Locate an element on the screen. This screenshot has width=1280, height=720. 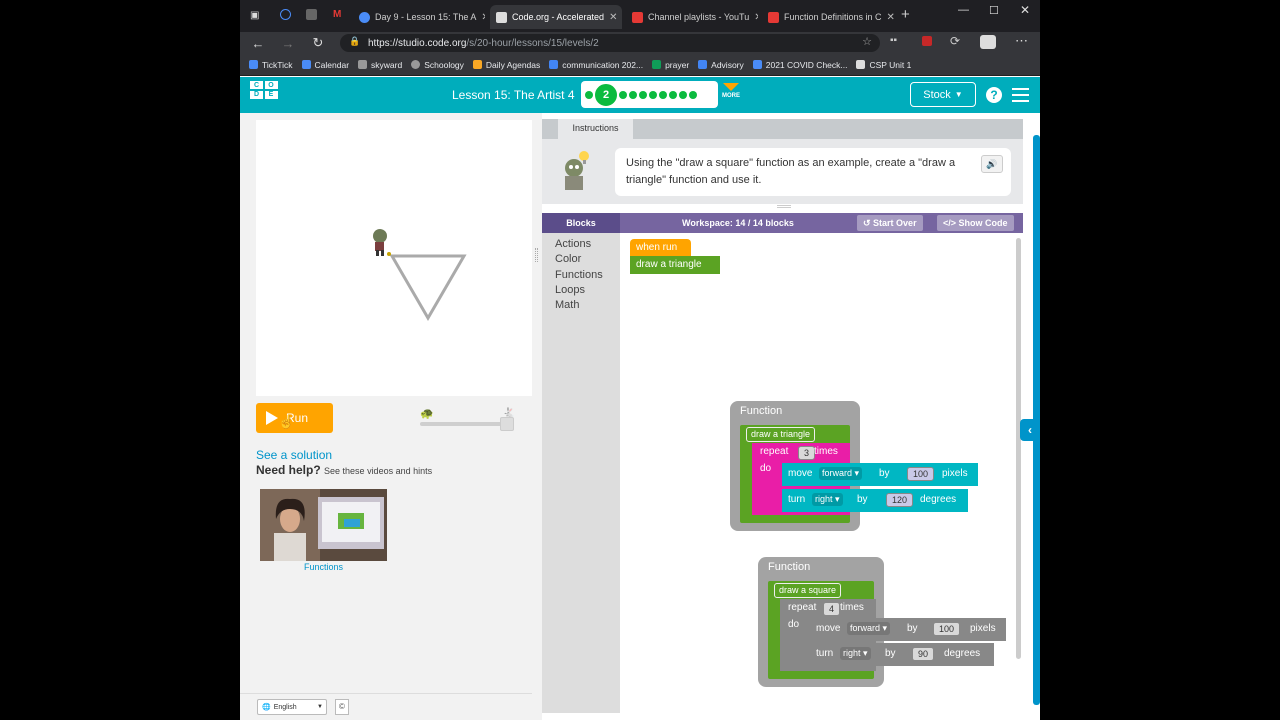
language-select: 🌐 English ▼ is located at coordinates (292, 707).